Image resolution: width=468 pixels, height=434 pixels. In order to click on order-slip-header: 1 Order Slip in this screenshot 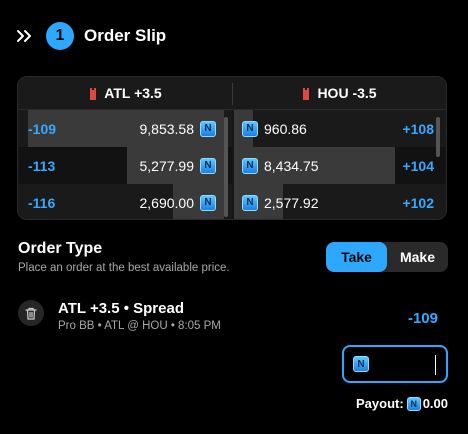, I will do `click(91, 36)`.